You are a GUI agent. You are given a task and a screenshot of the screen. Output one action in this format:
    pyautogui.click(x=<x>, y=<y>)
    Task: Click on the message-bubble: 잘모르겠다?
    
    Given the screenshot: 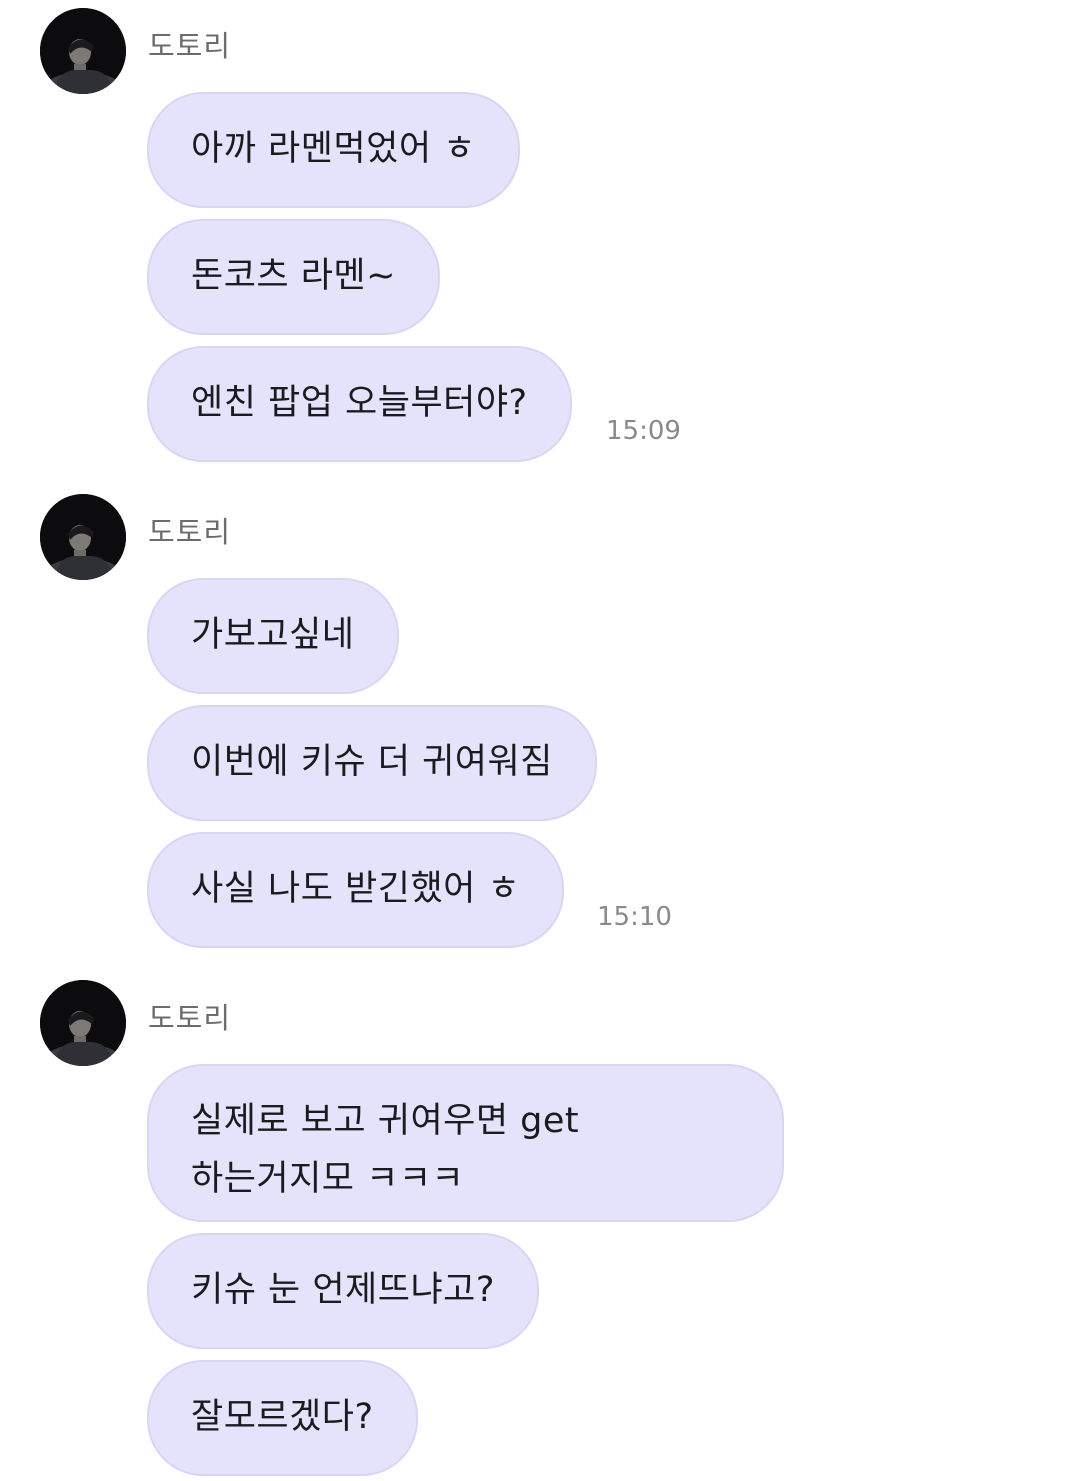 What is the action you would take?
    pyautogui.click(x=282, y=1418)
    